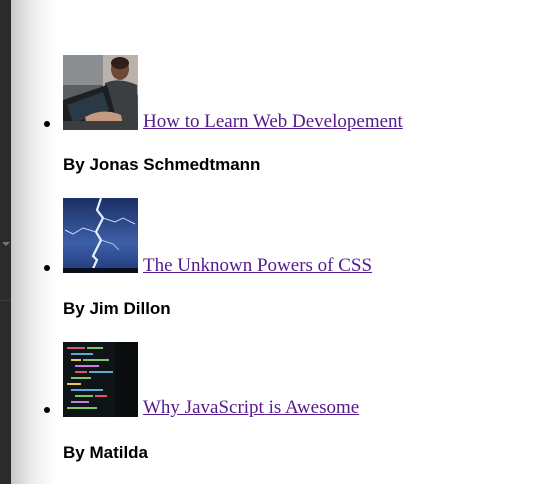 The width and height of the screenshot is (548, 484). I want to click on lightning-image, so click(100, 235).